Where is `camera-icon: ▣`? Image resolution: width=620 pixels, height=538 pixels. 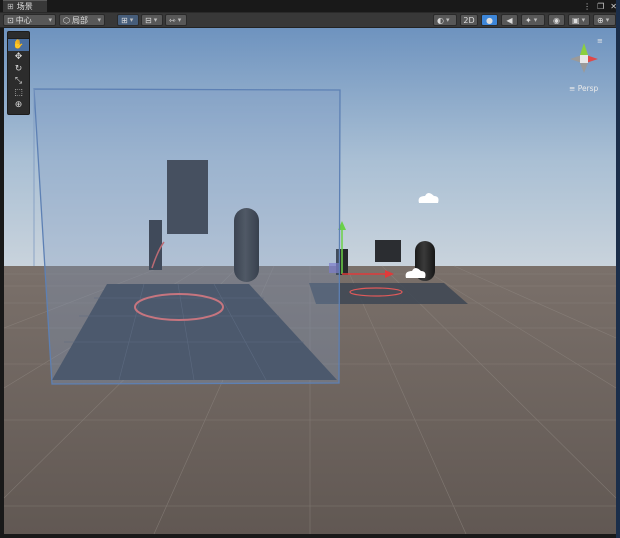
camera-icon: ▣ is located at coordinates (576, 20).